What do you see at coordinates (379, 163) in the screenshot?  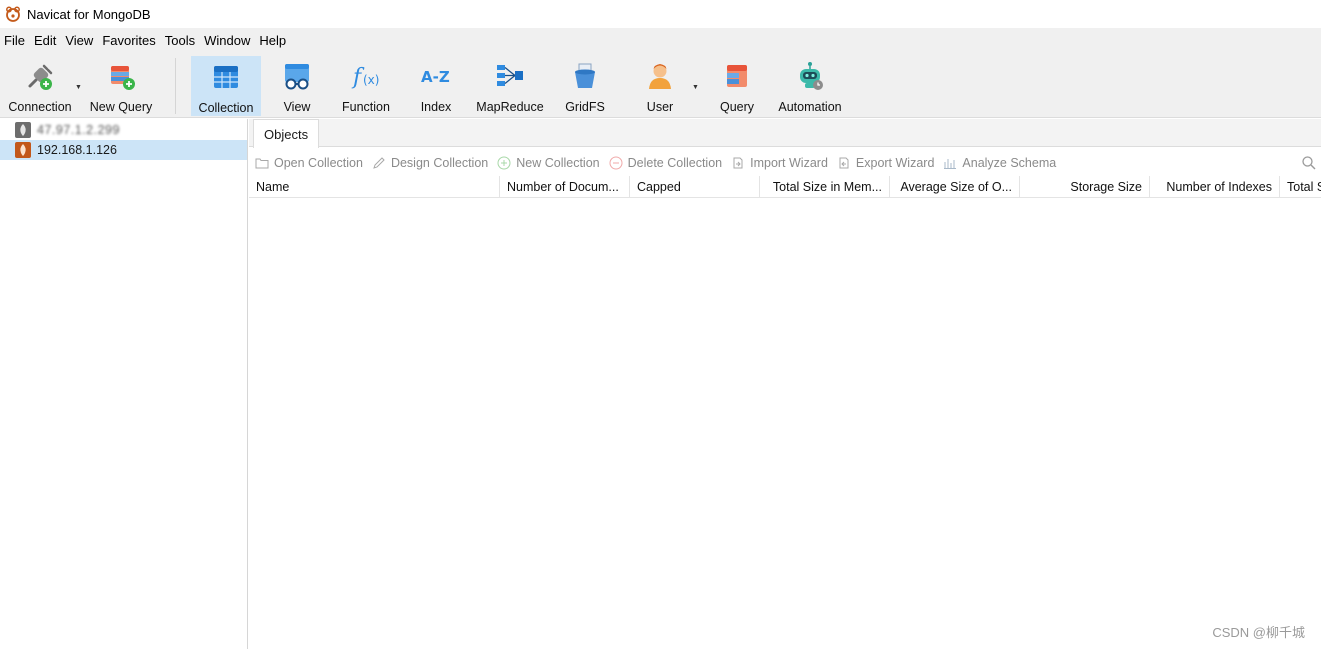 I see `pencil-icon` at bounding box center [379, 163].